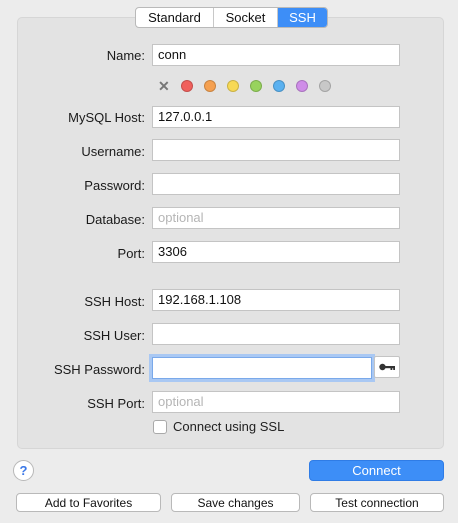  Describe the element at coordinates (276, 402) in the screenshot. I see `ssh-port-field: optional` at that location.